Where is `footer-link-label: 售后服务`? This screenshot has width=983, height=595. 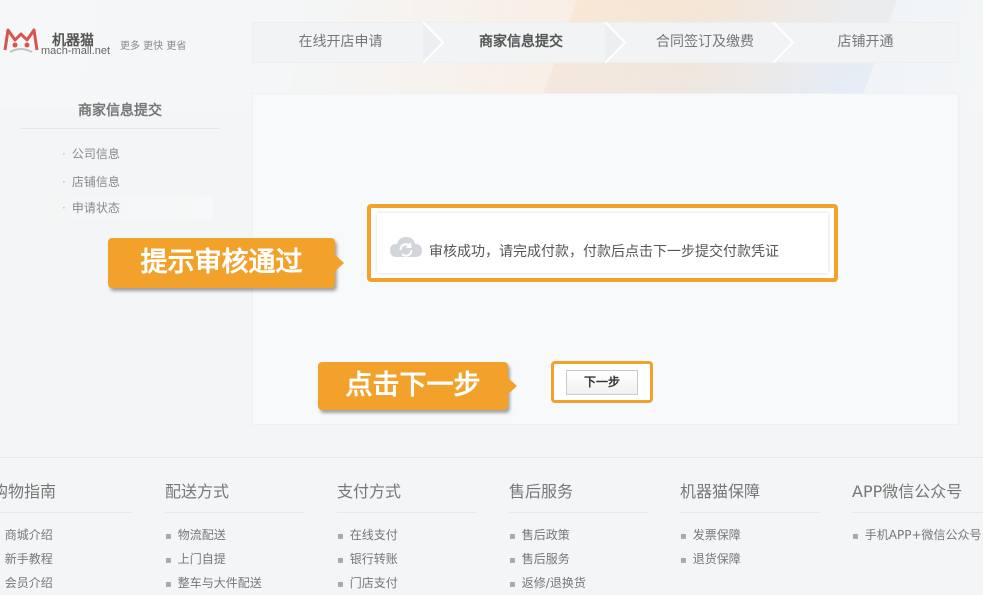 footer-link-label: 售后服务 is located at coordinates (545, 559).